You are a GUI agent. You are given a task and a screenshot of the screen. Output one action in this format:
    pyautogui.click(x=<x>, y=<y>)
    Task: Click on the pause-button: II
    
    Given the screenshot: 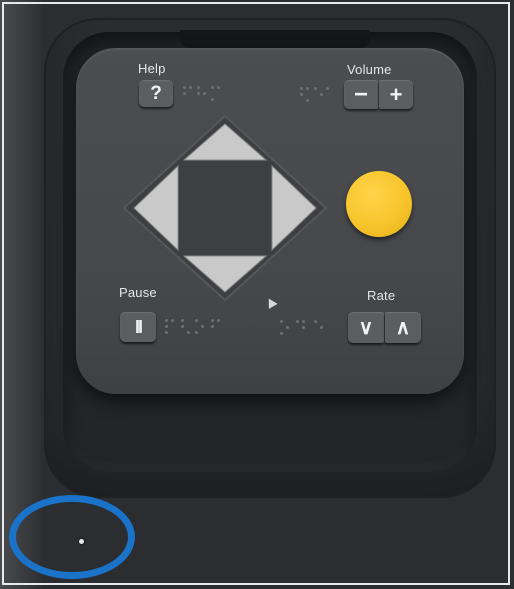 What is the action you would take?
    pyautogui.click(x=138, y=327)
    